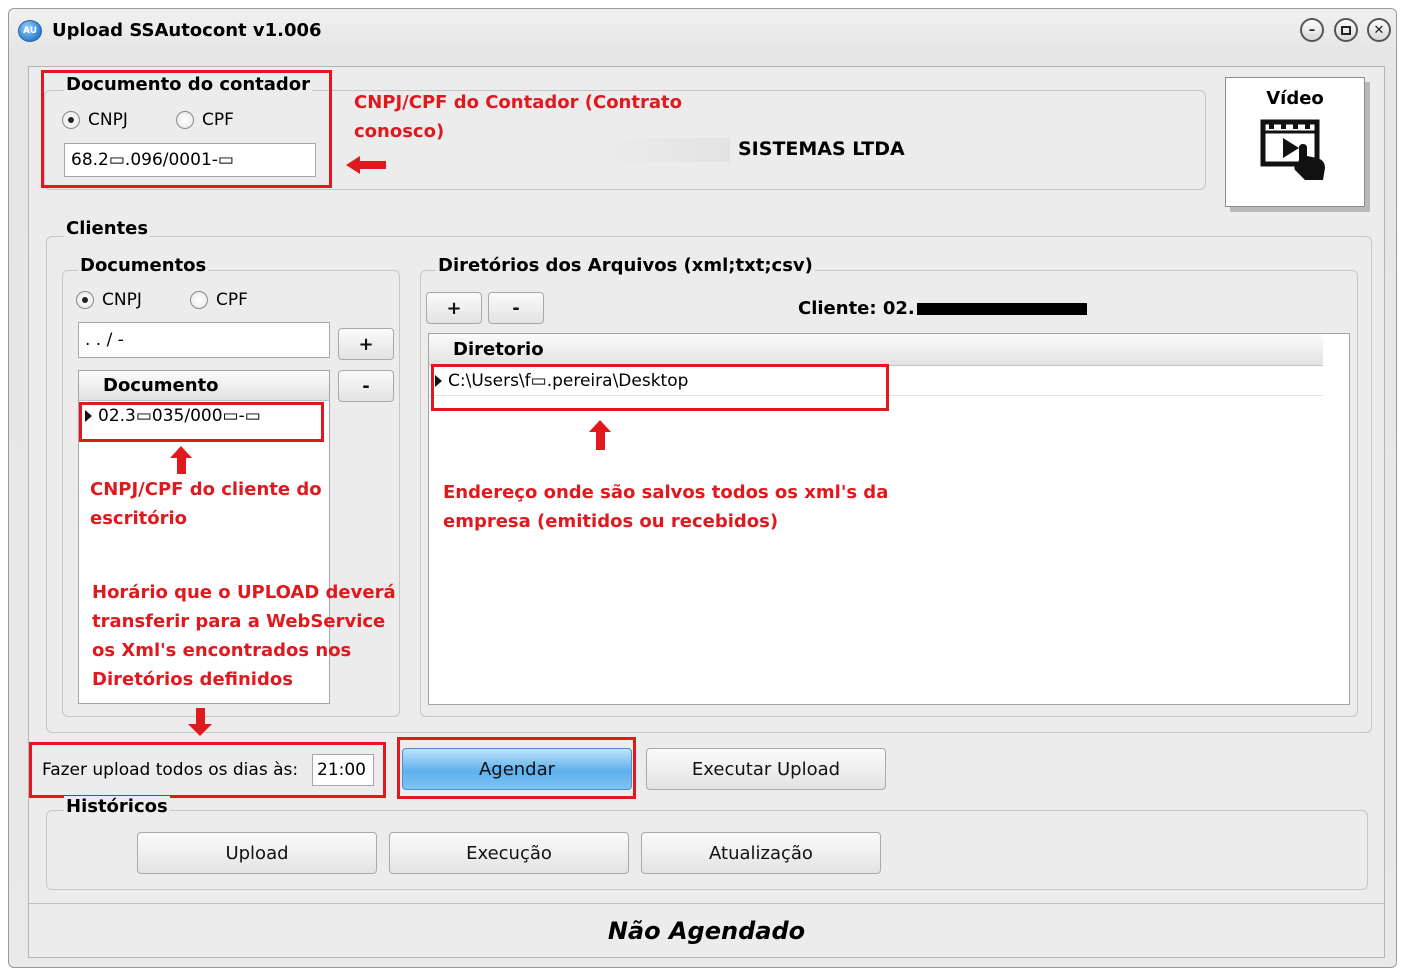 The width and height of the screenshot is (1405, 973). I want to click on cliente-label-text: Cliente: 02., so click(856, 308).